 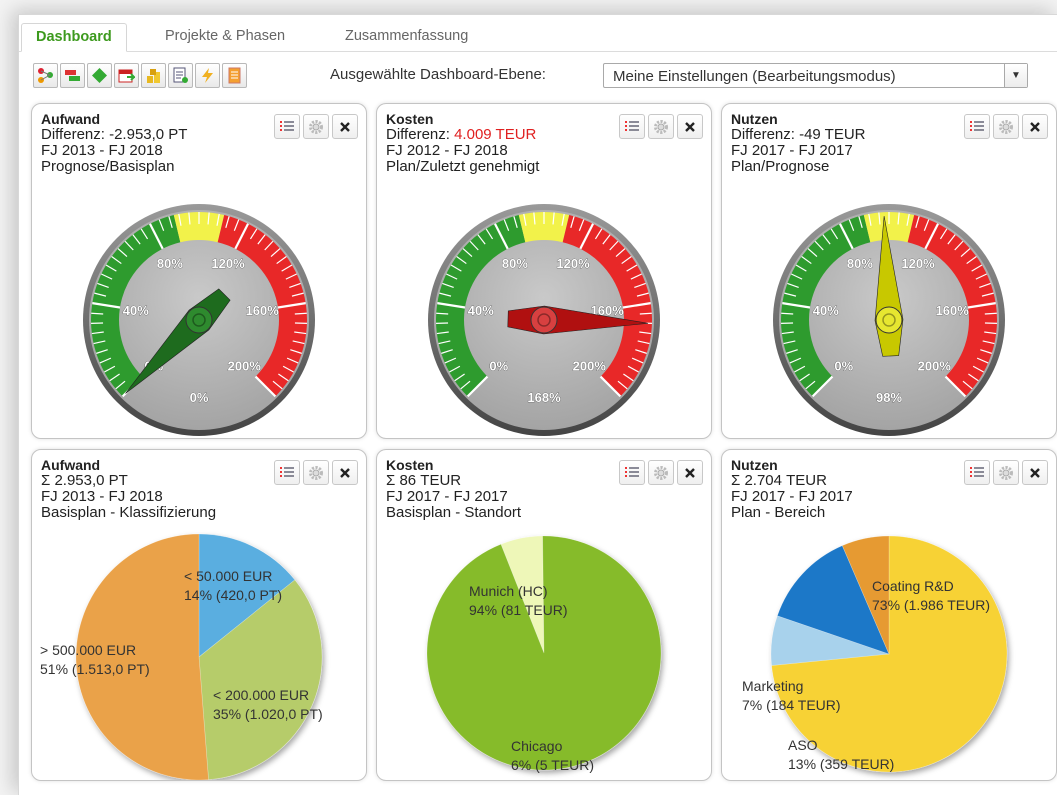 I want to click on difference-line: Differenz: 4.009 TEUR, so click(x=462, y=135).